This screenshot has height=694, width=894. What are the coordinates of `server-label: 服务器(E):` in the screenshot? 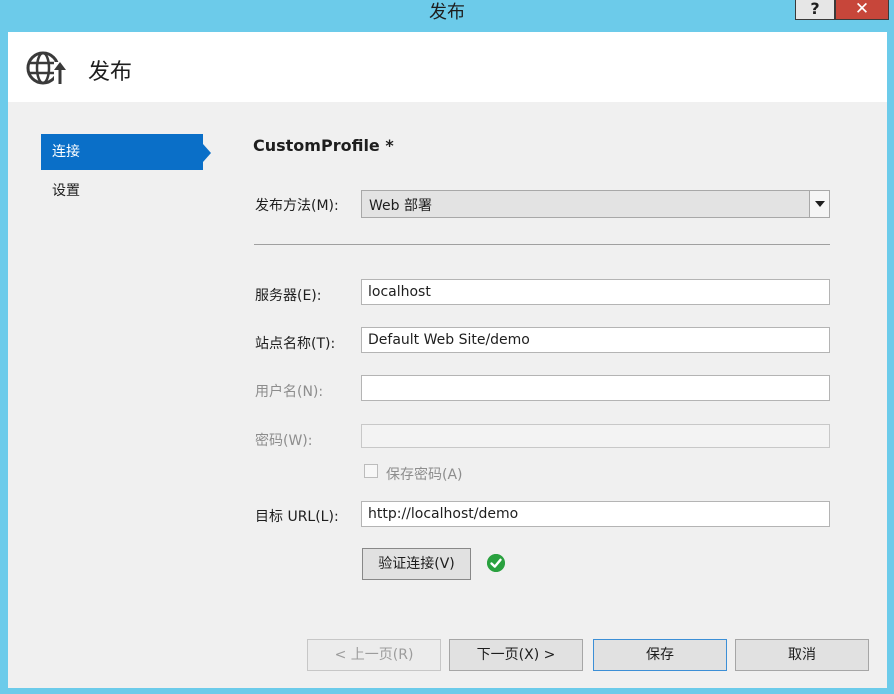 It's located at (288, 296).